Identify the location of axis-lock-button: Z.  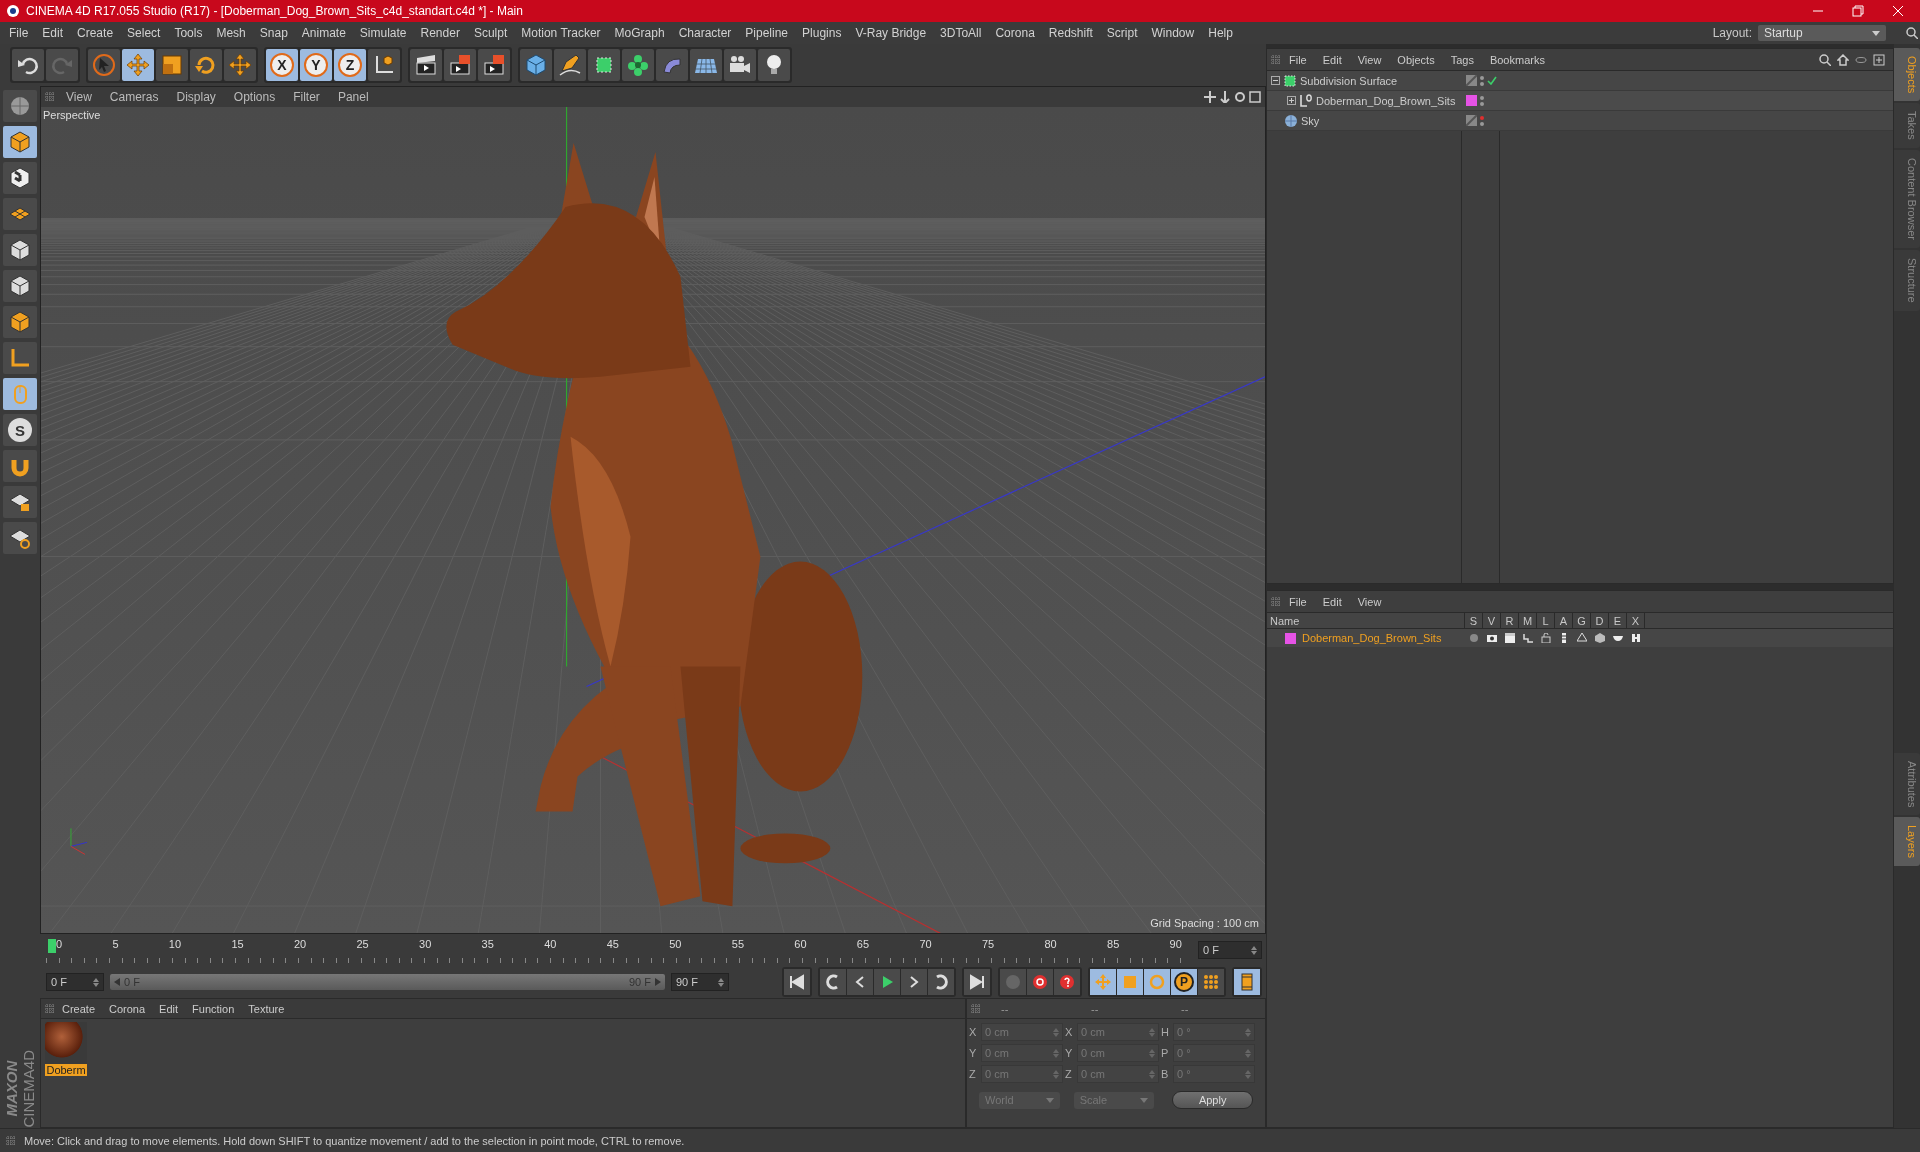
(350, 65).